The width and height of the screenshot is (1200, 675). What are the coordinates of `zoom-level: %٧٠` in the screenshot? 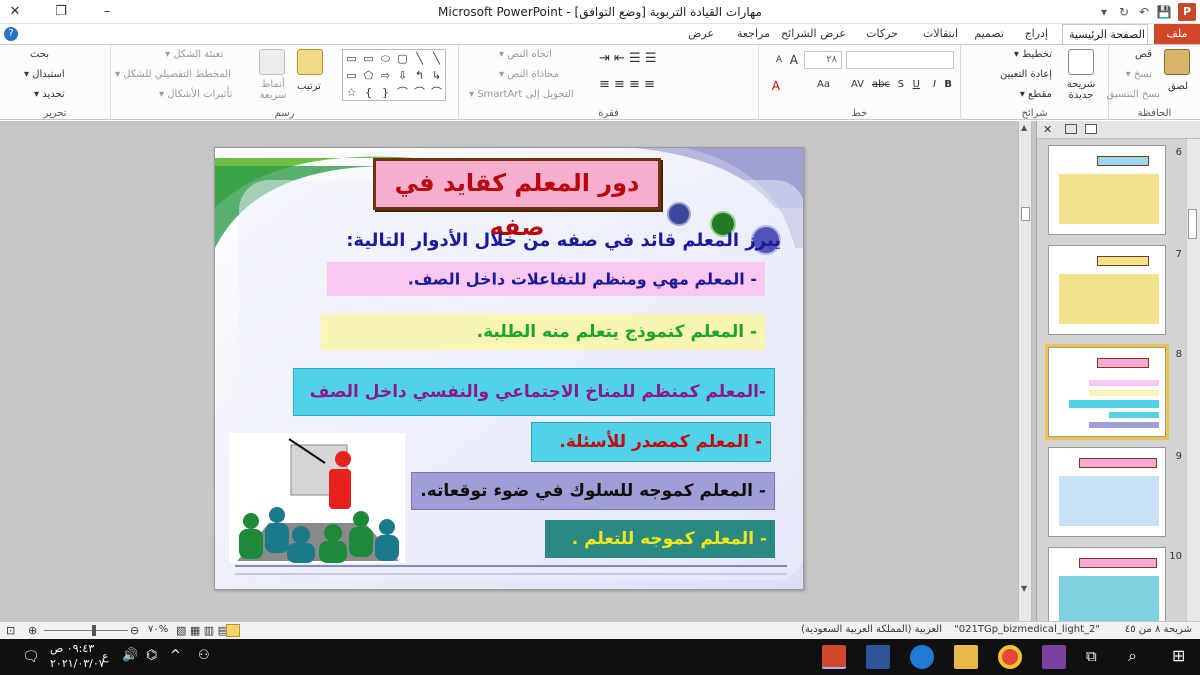 It's located at (158, 629).